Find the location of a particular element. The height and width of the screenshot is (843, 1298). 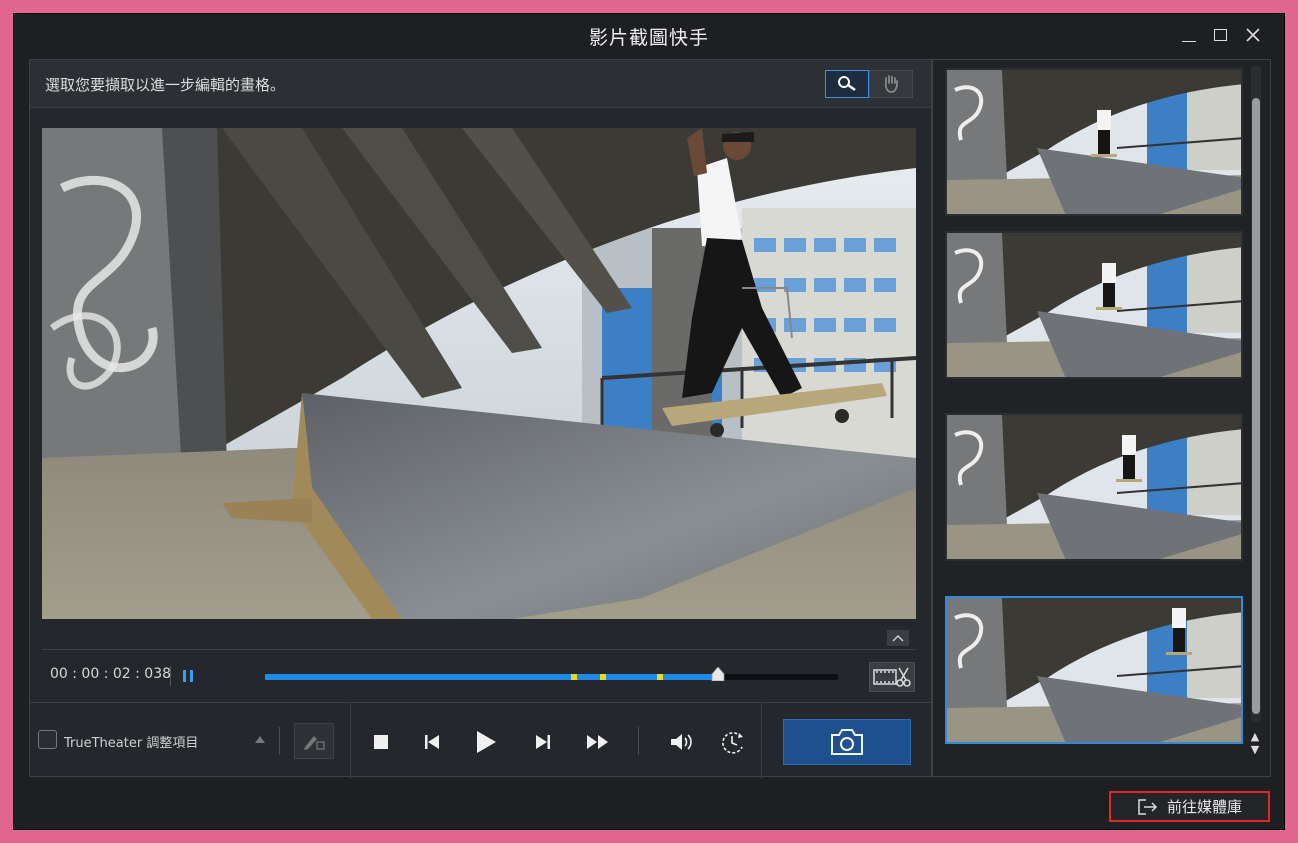

capture-snapshot-button is located at coordinates (847, 742).